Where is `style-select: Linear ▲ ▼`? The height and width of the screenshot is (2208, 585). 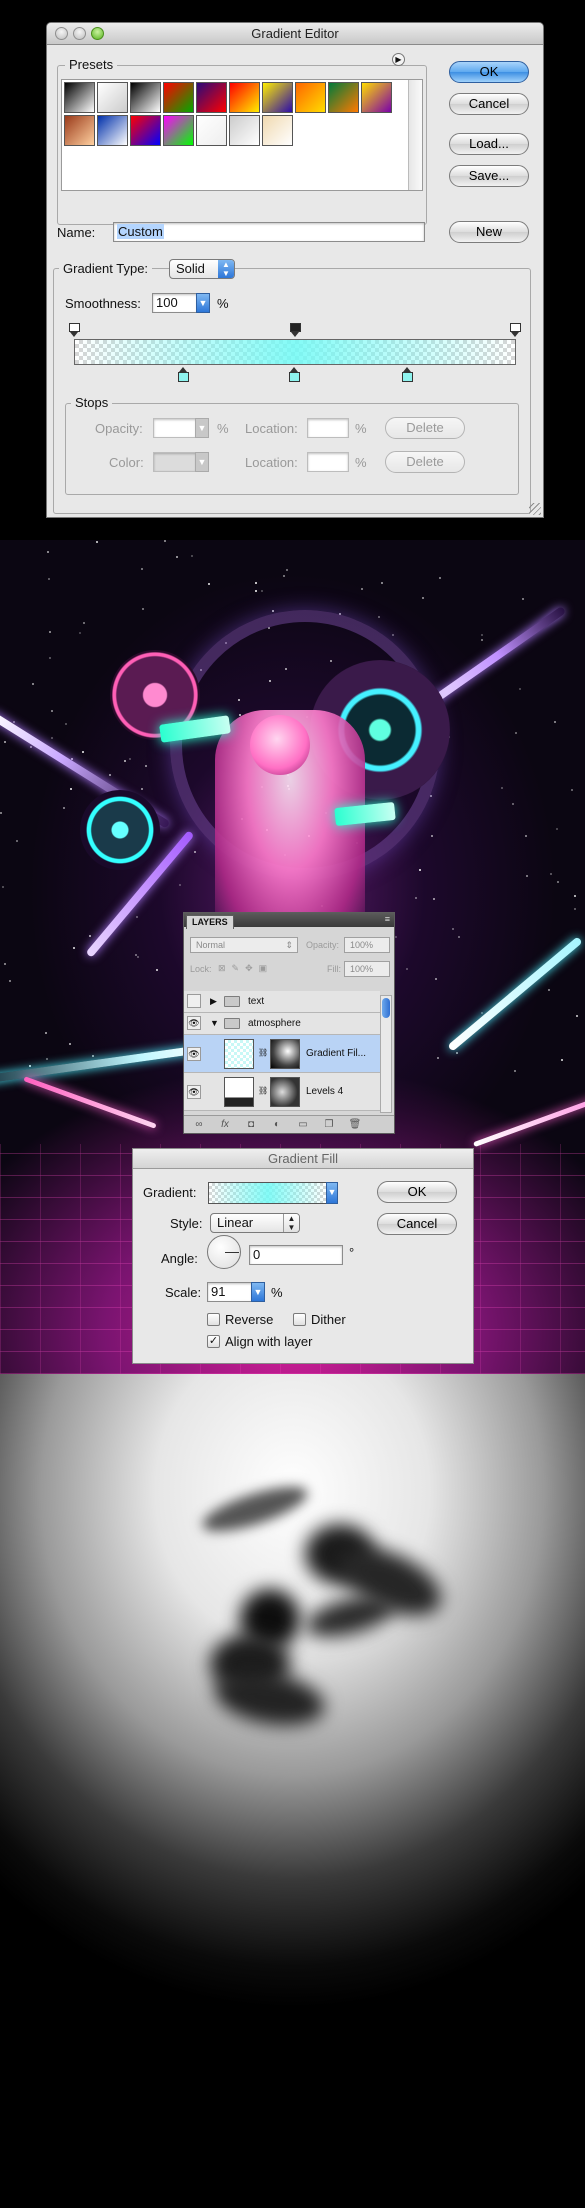 style-select: Linear ▲ ▼ is located at coordinates (255, 1223).